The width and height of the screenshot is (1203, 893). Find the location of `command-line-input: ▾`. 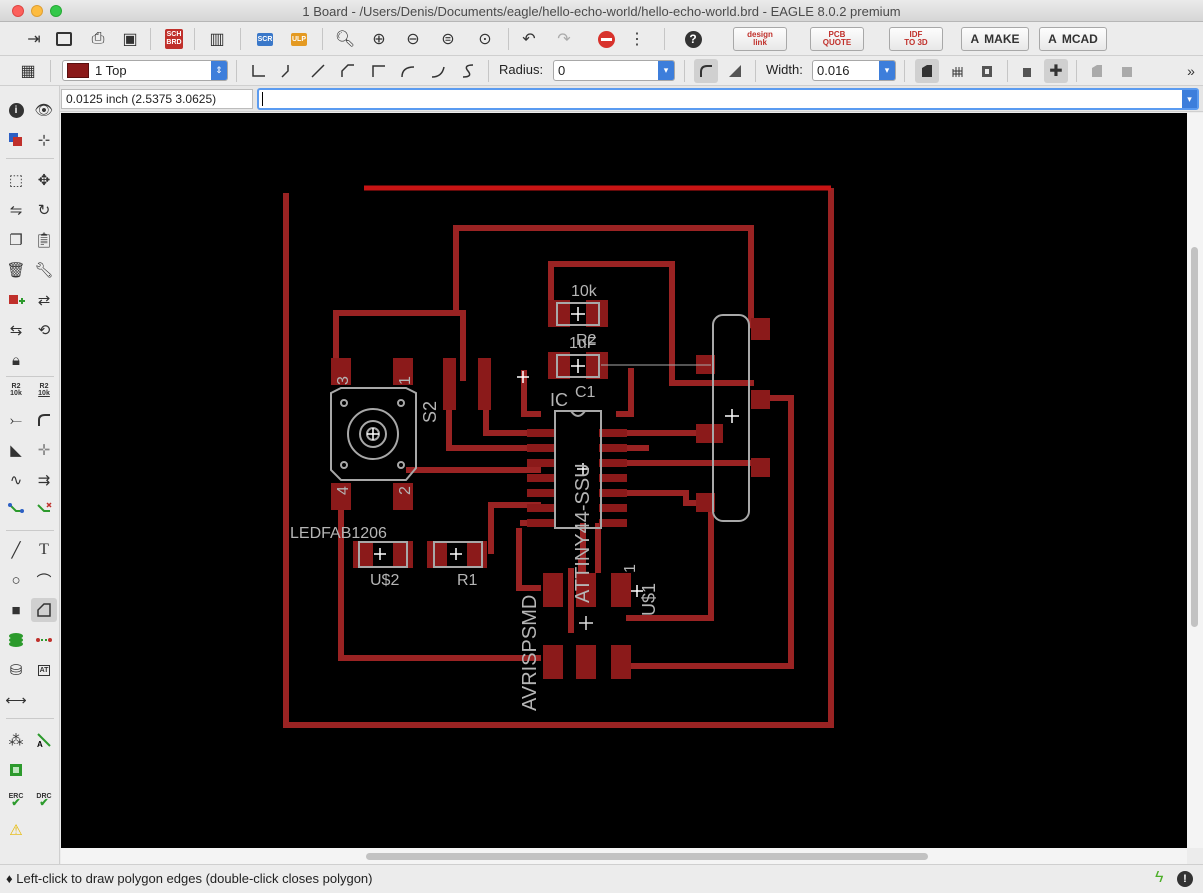

command-line-input: ▾ is located at coordinates (728, 99).